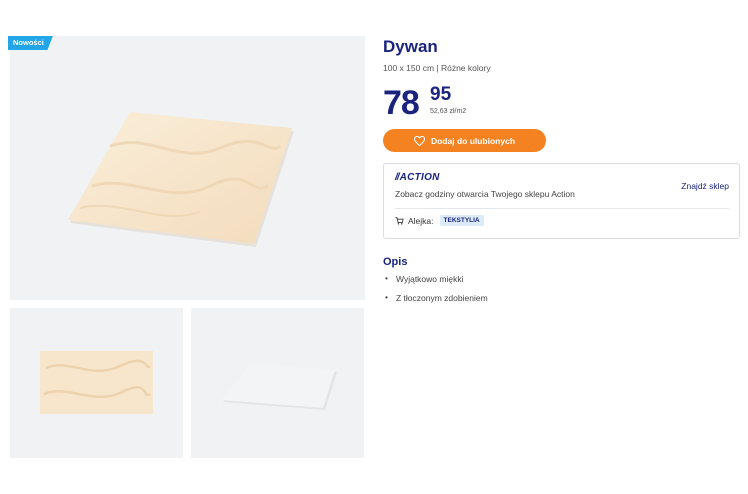 Image resolution: width=748 pixels, height=494 pixels. What do you see at coordinates (561, 278) in the screenshot?
I see `description-item: Wyjątkowo miękki` at bounding box center [561, 278].